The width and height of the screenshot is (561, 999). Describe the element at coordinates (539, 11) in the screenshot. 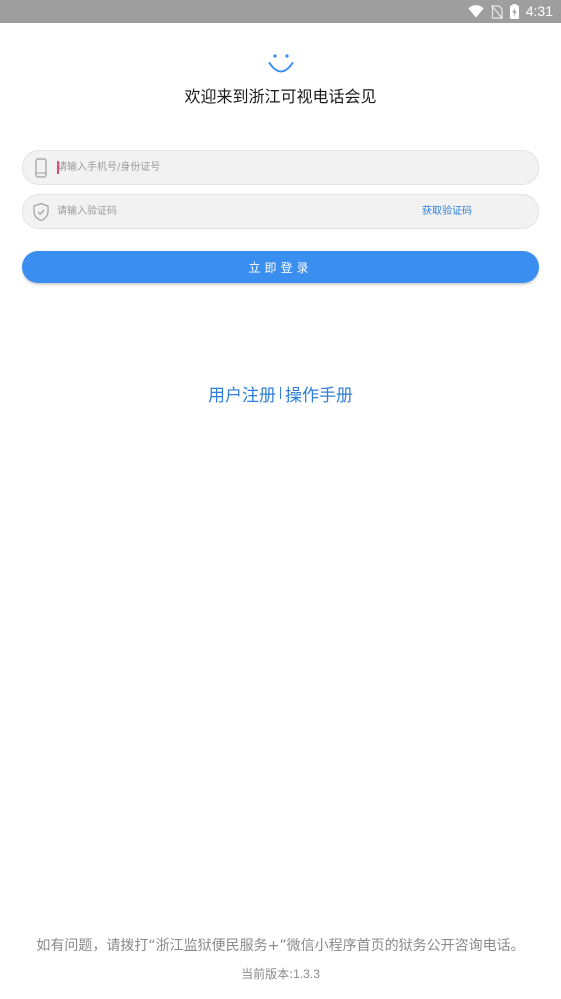

I see `status-time: 4:31` at that location.